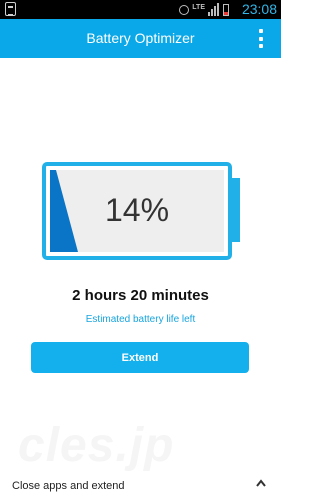 This screenshot has width=320, height=500. Describe the element at coordinates (259, 9) in the screenshot. I see `status-time: 23:08` at that location.